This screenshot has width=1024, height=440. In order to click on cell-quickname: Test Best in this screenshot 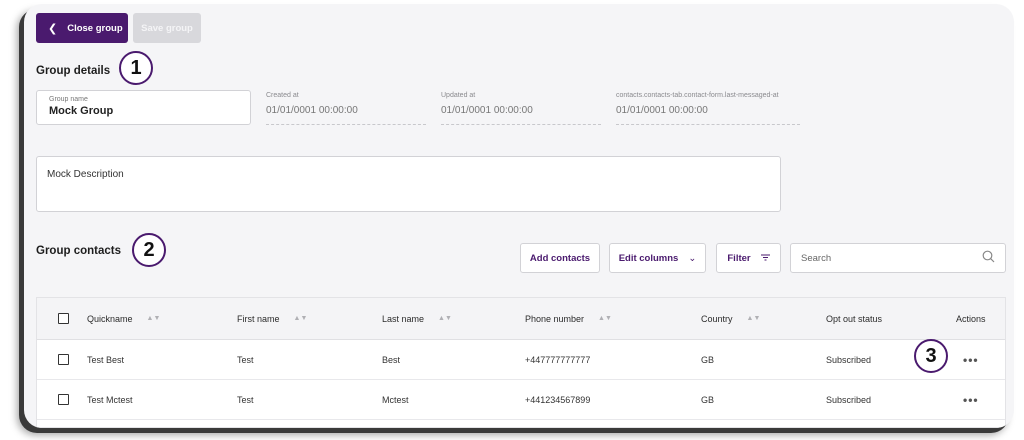, I will do `click(106, 359)`.